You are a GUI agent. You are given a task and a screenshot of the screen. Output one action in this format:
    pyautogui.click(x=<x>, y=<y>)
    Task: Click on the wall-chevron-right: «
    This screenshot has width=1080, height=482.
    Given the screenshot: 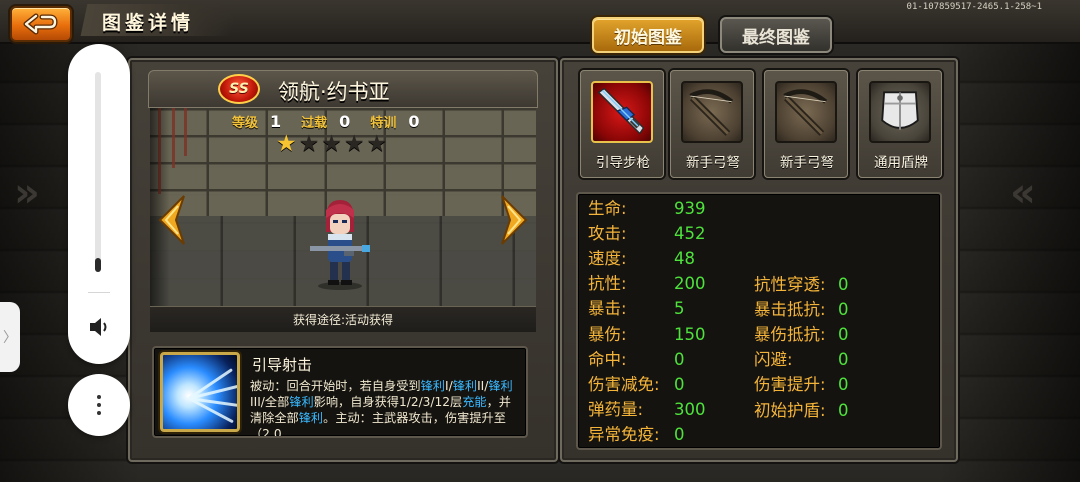 What is the action you would take?
    pyautogui.click(x=1023, y=193)
    